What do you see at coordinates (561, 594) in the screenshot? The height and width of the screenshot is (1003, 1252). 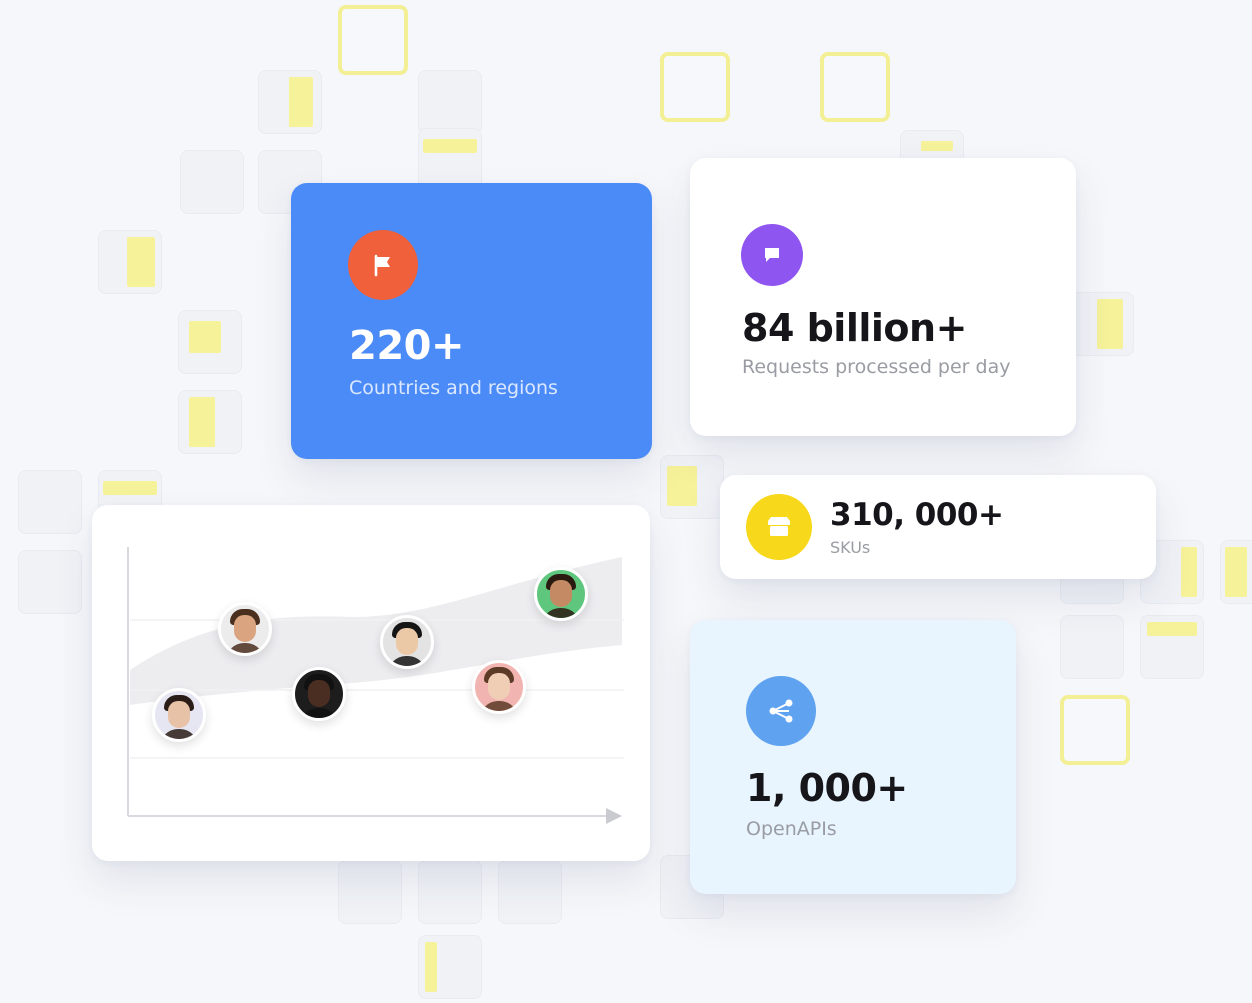 I see `avatar-man-green` at bounding box center [561, 594].